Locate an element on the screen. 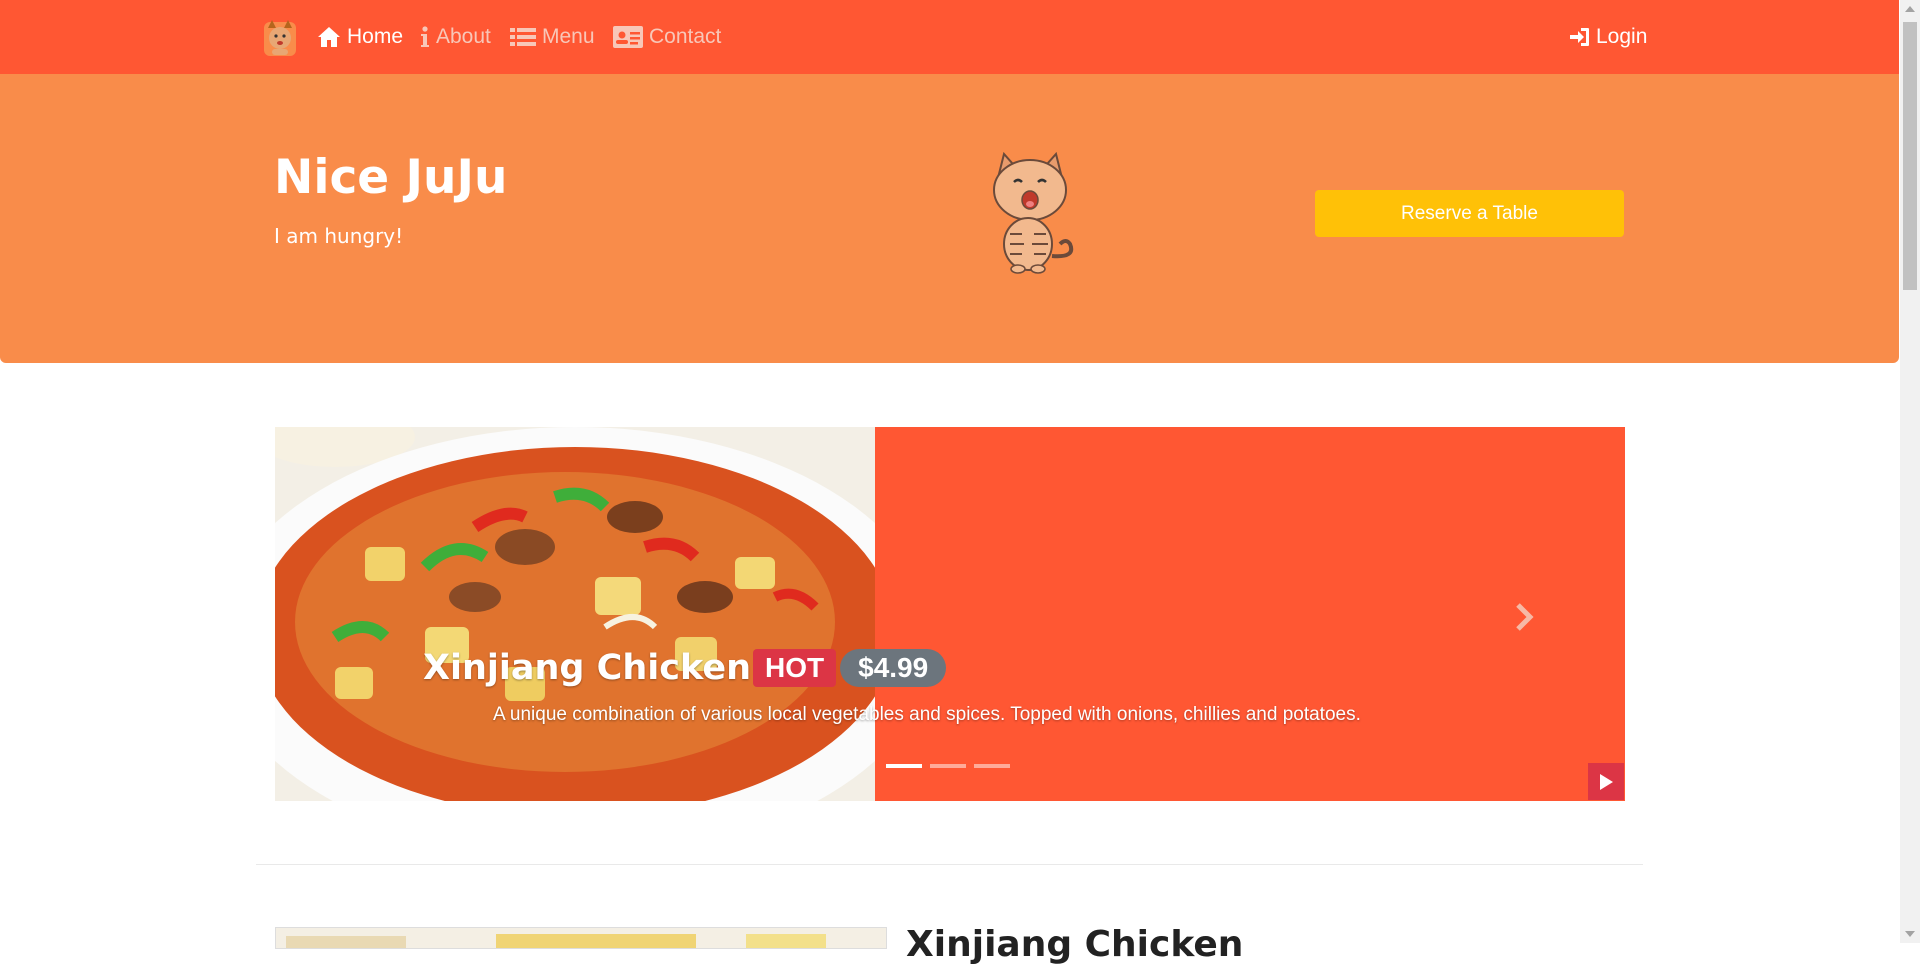 The width and height of the screenshot is (1920, 965). nav-menu-label: Menu is located at coordinates (568, 36).